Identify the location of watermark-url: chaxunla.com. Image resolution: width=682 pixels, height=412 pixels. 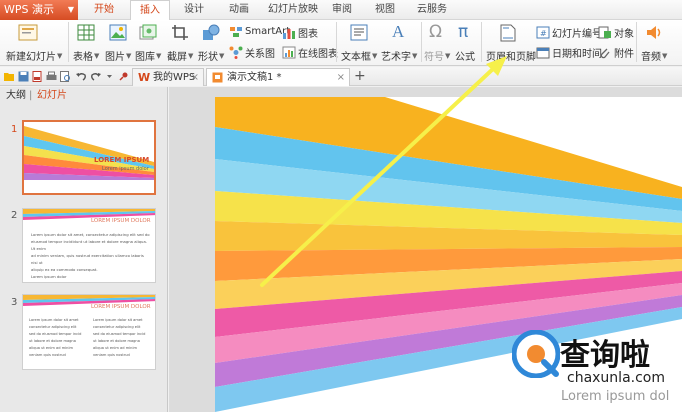
(616, 378).